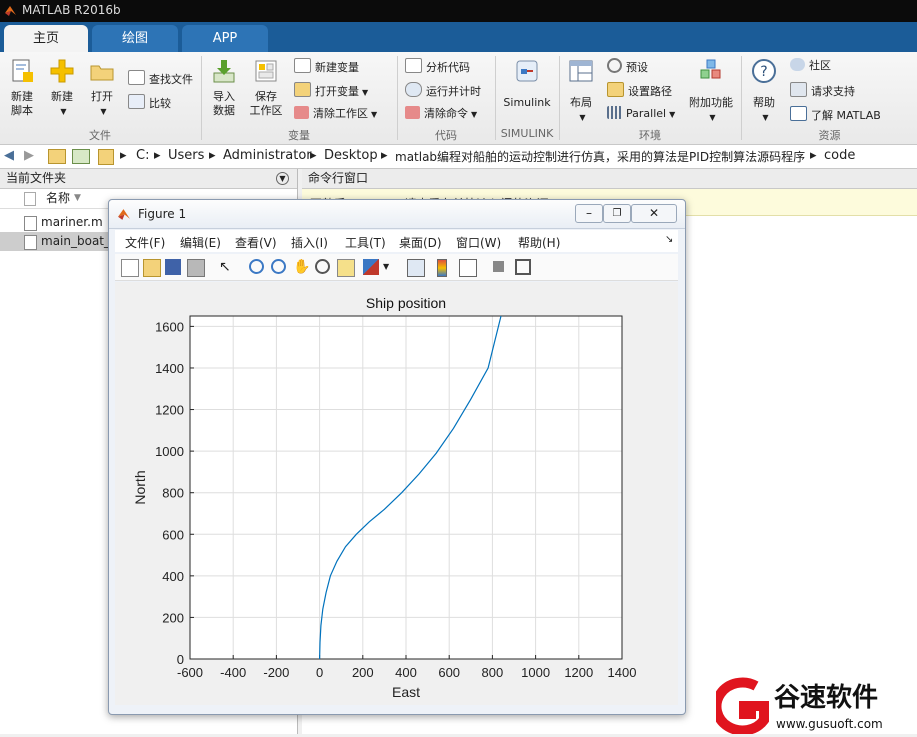 The width and height of the screenshot is (917, 737). What do you see at coordinates (523, 267) in the screenshot?
I see `show-plot-tools-icon` at bounding box center [523, 267].